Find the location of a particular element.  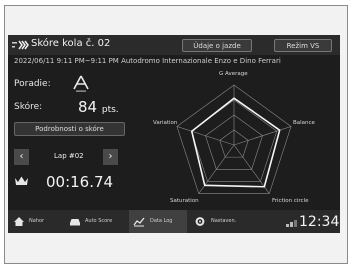

car-icon is located at coordinates (75, 222).